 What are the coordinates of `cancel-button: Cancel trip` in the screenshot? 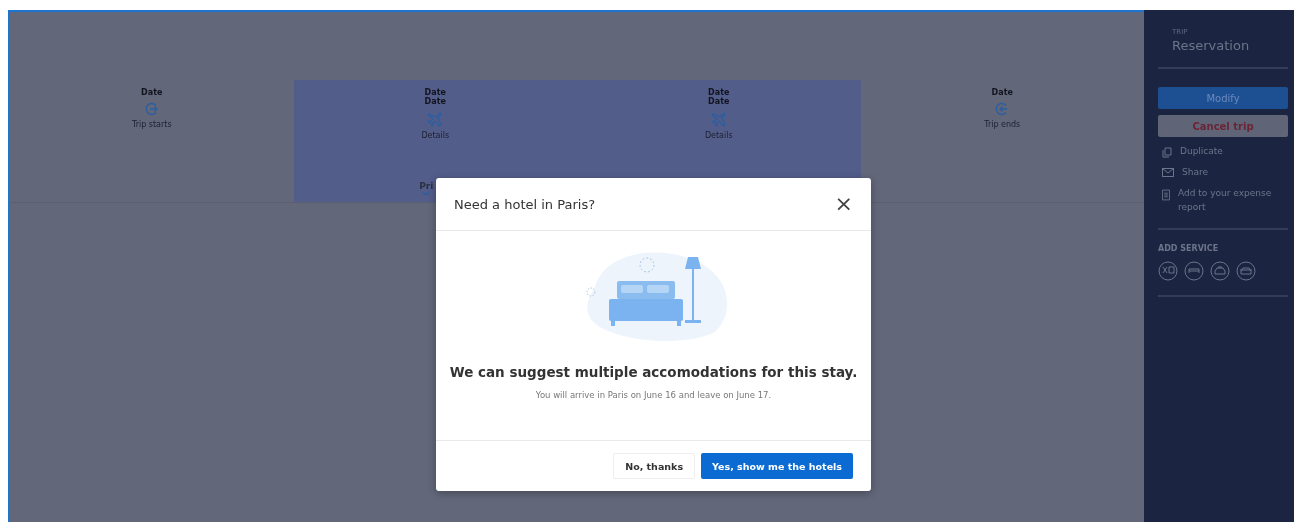 It's located at (1223, 126).